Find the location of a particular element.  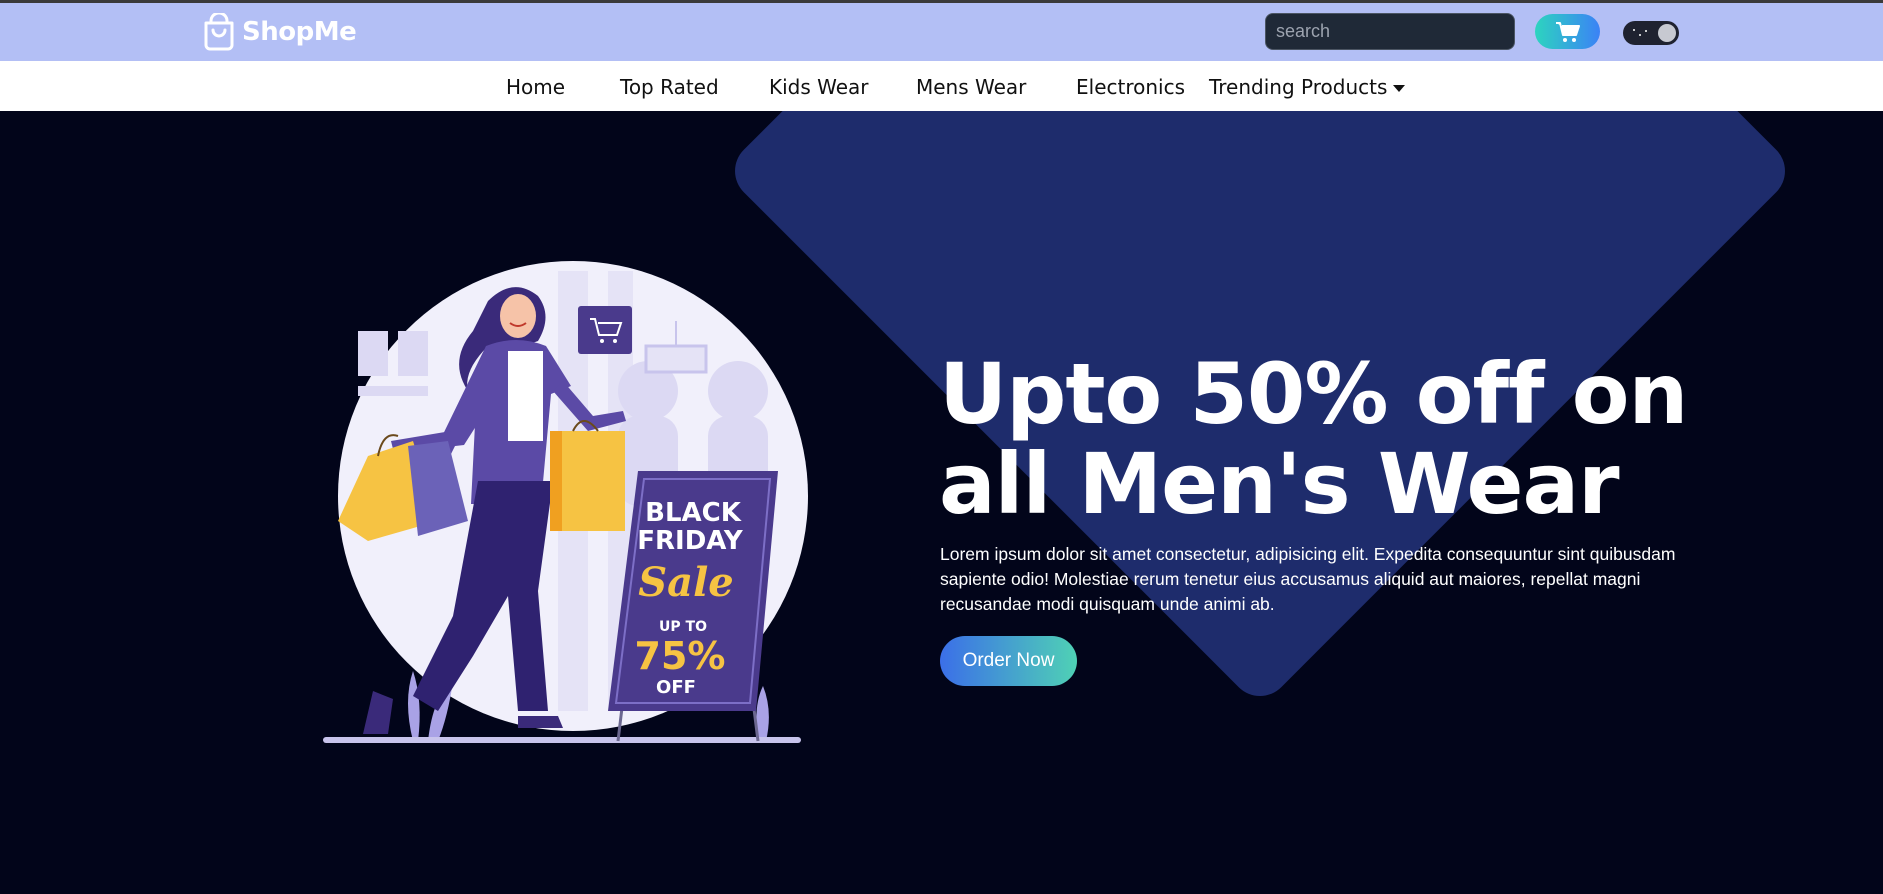

nav-item-home: Home is located at coordinates (535, 87).